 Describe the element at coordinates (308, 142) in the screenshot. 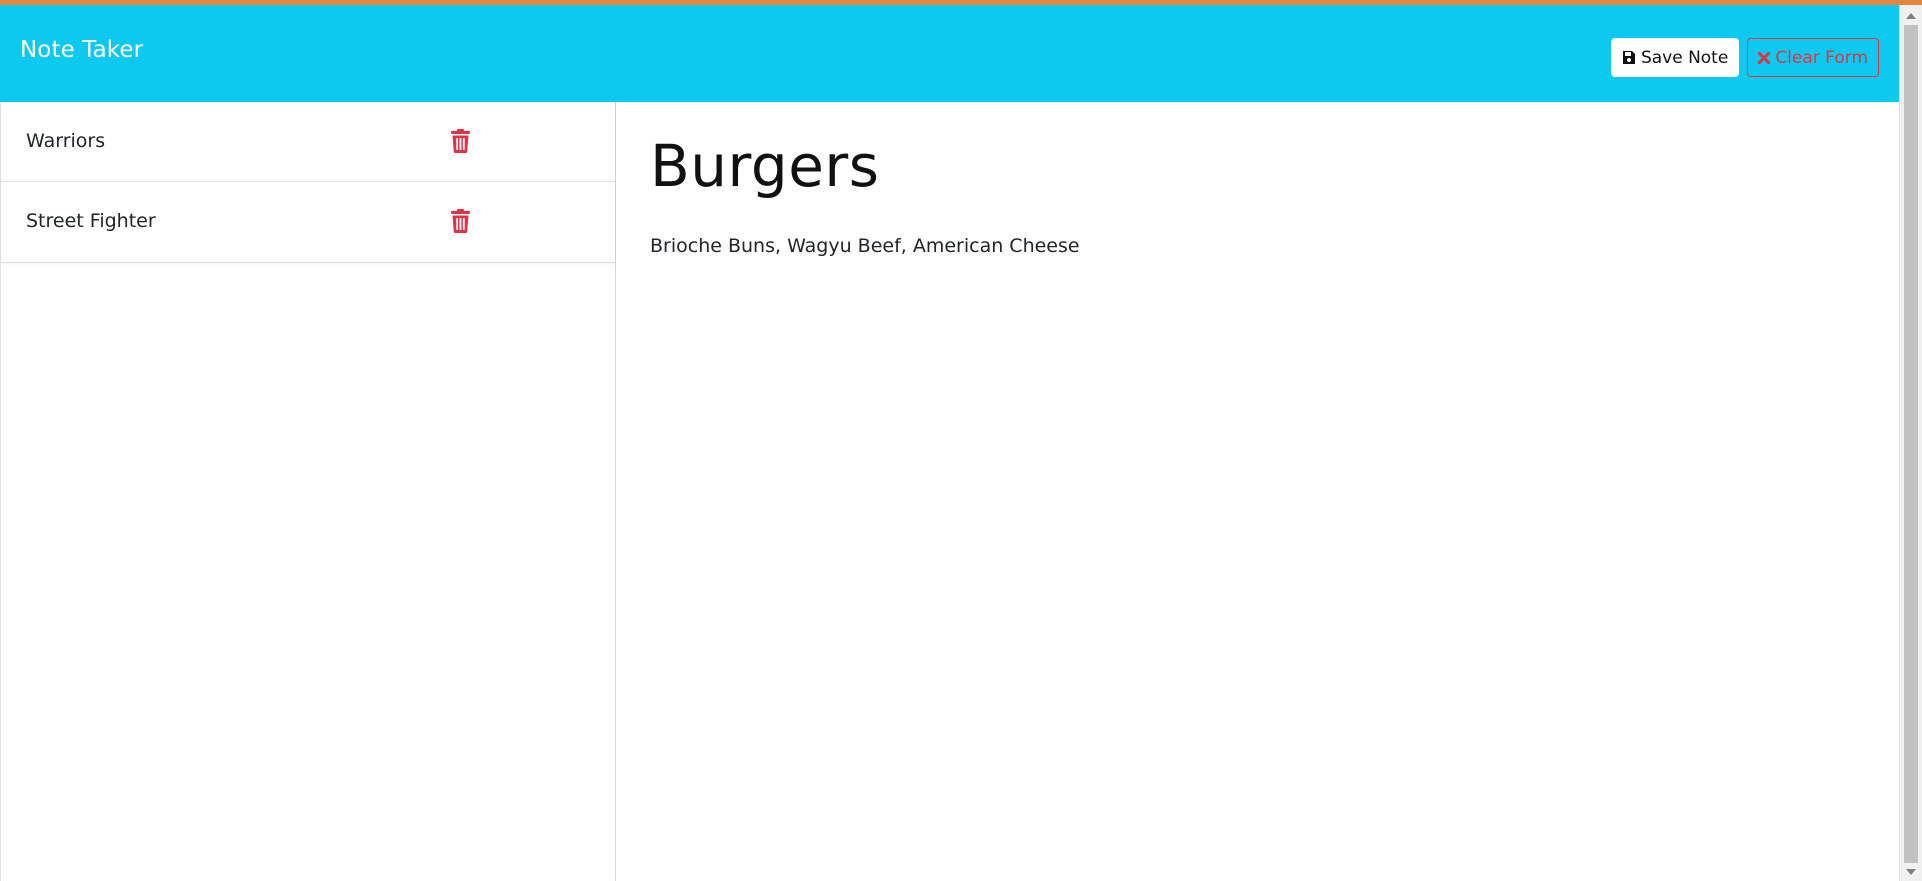

I see `list-item: Warriors` at that location.